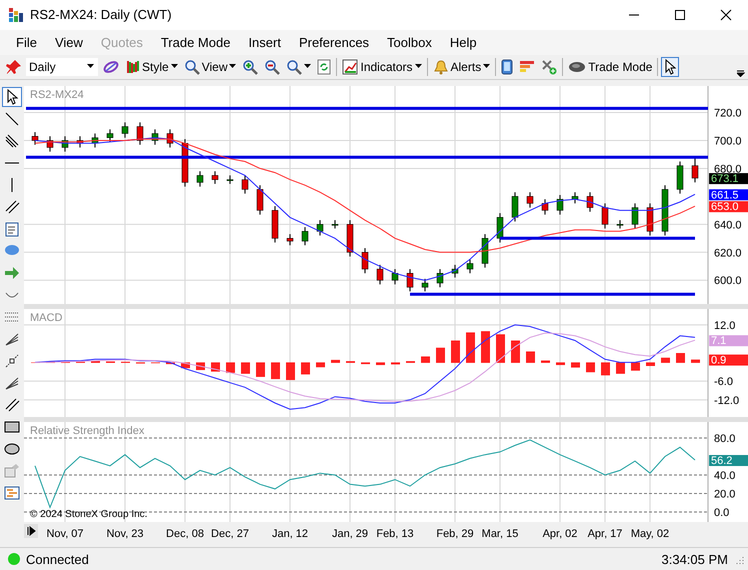 The height and width of the screenshot is (570, 748). Describe the element at coordinates (728, 460) in the screenshot. I see `value-label: 56.2` at that location.